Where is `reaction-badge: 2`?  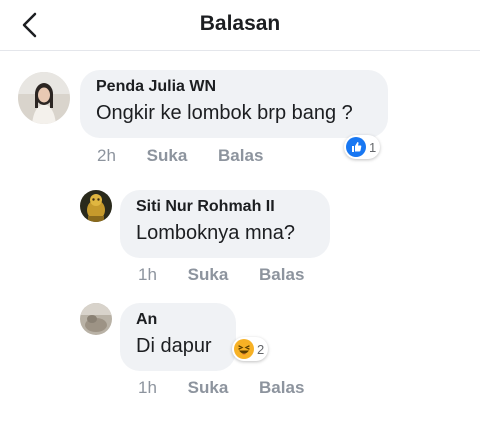 reaction-badge: 2 is located at coordinates (250, 349).